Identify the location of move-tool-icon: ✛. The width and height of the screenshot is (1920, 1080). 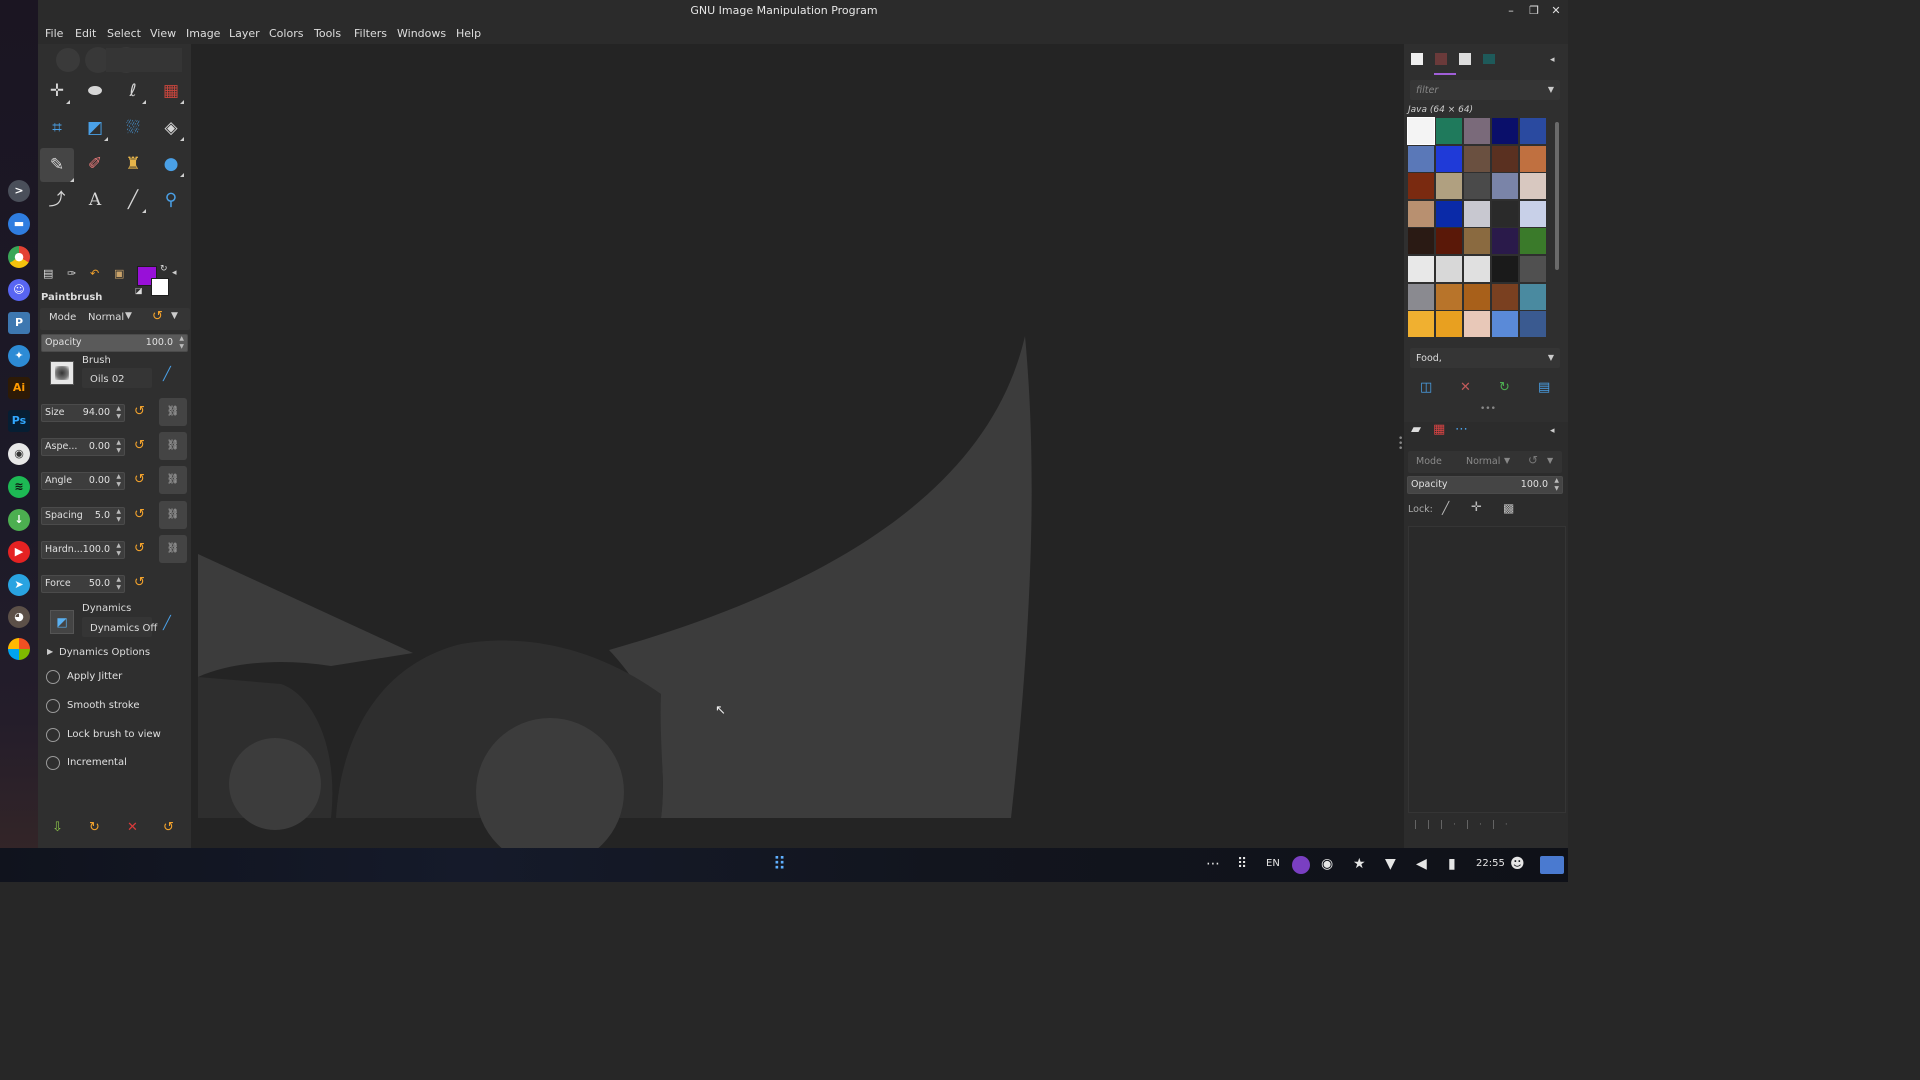
(57, 91).